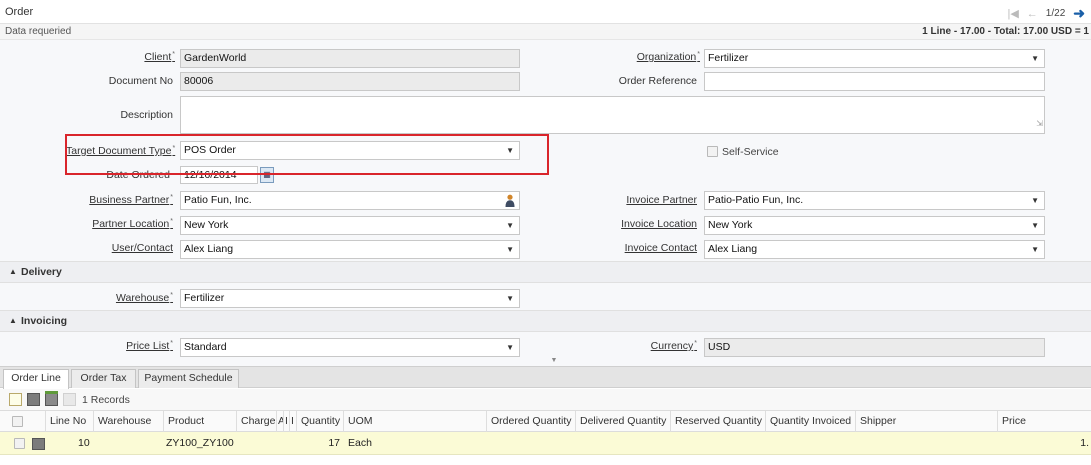  What do you see at coordinates (121, 224) in the screenshot?
I see `partner-location-label: Partner Location*` at bounding box center [121, 224].